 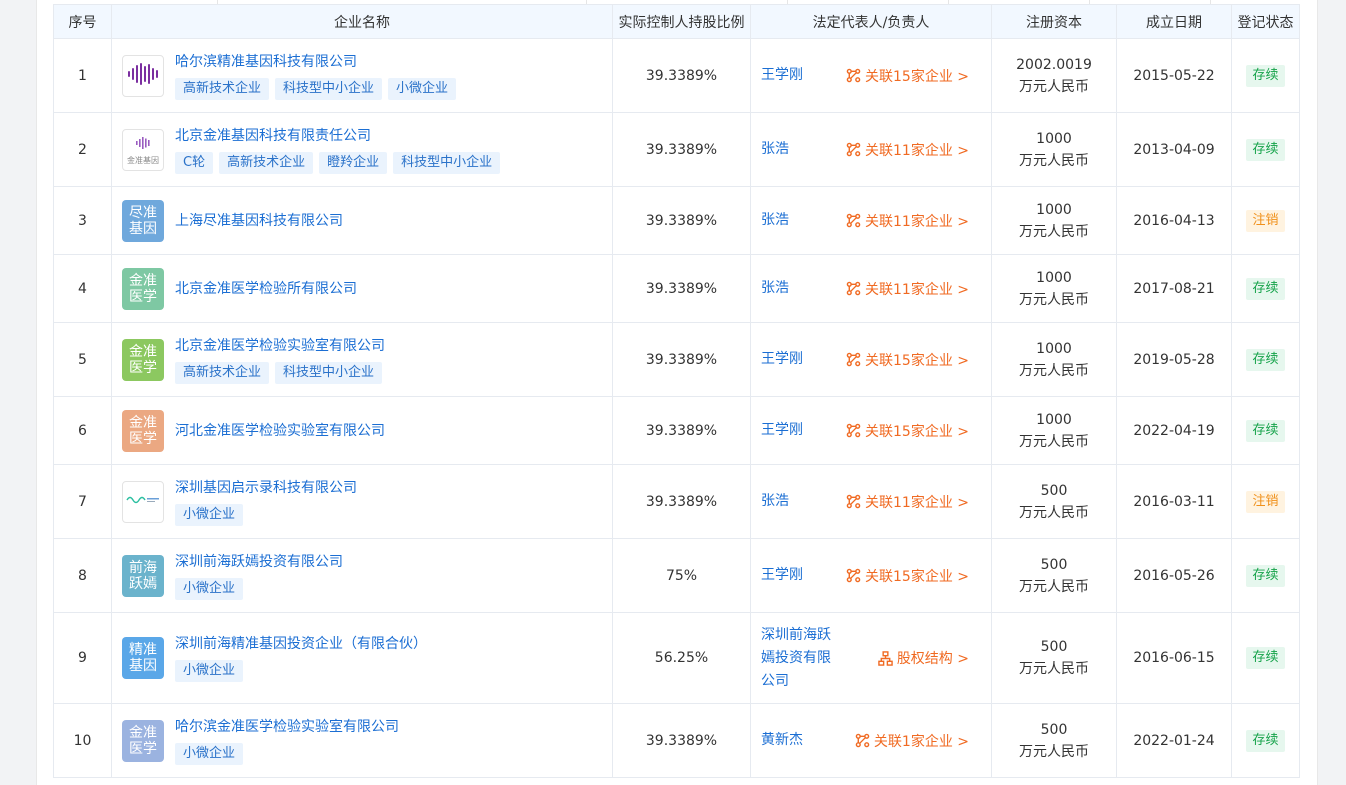 What do you see at coordinates (681, 658) in the screenshot?
I see `holding-ratio: 56.25%` at bounding box center [681, 658].